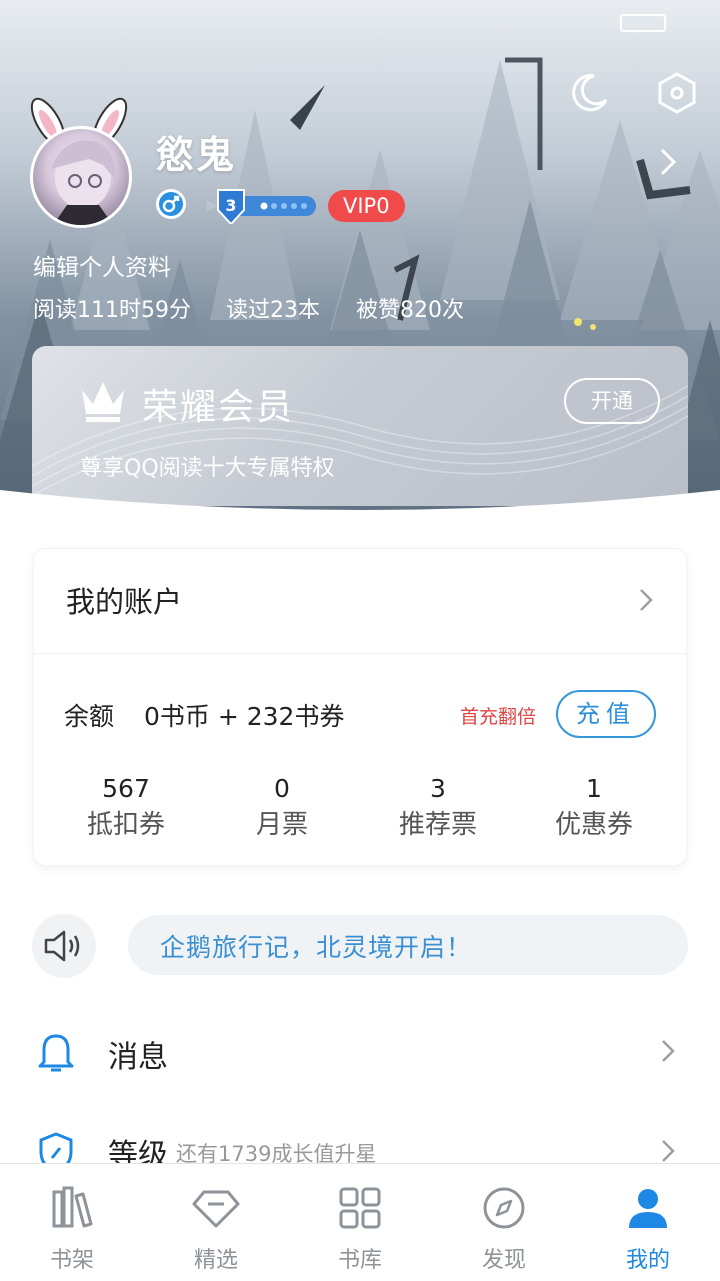  What do you see at coordinates (503, 1260) in the screenshot?
I see `tab-discover-label: 发现` at bounding box center [503, 1260].